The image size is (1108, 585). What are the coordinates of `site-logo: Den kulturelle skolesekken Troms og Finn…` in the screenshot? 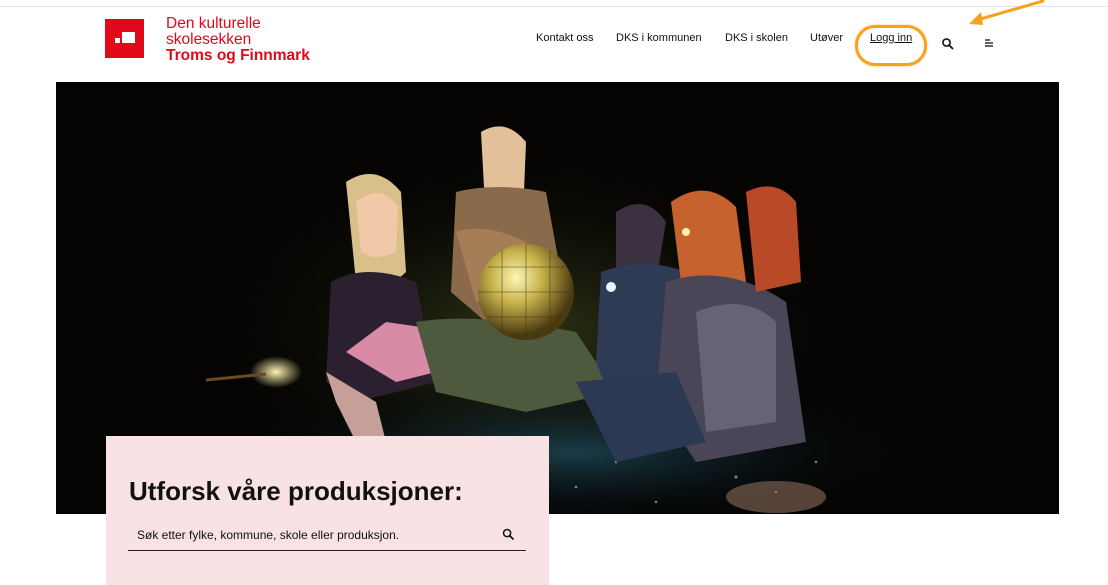 It's located at (207, 40).